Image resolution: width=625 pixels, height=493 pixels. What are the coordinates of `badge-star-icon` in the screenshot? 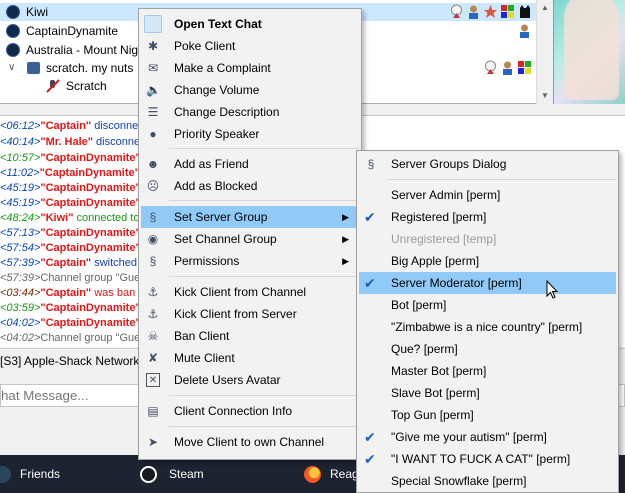 It's located at (490, 11).